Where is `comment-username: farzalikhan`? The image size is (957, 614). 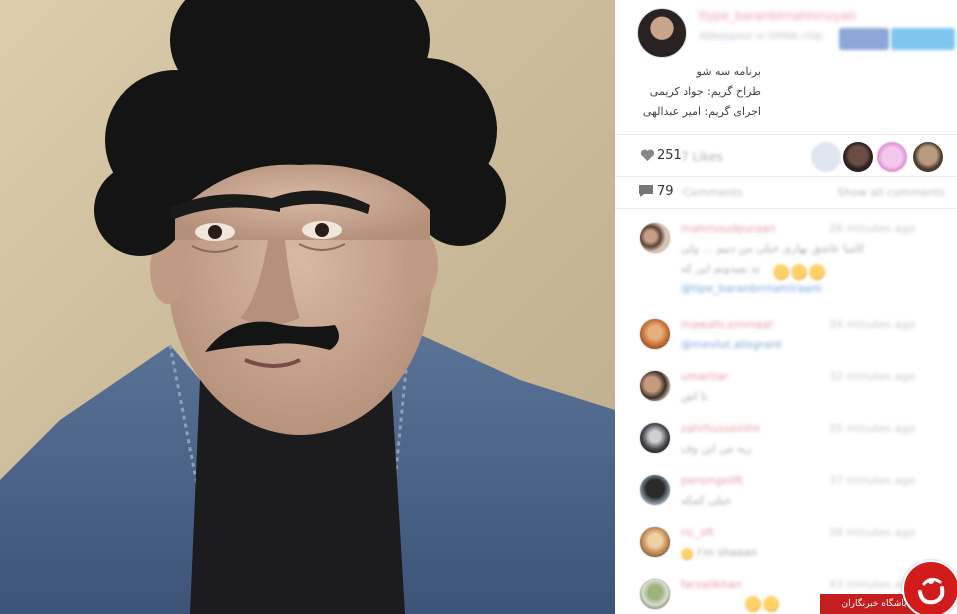 comment-username: farzalikhan is located at coordinates (711, 584).